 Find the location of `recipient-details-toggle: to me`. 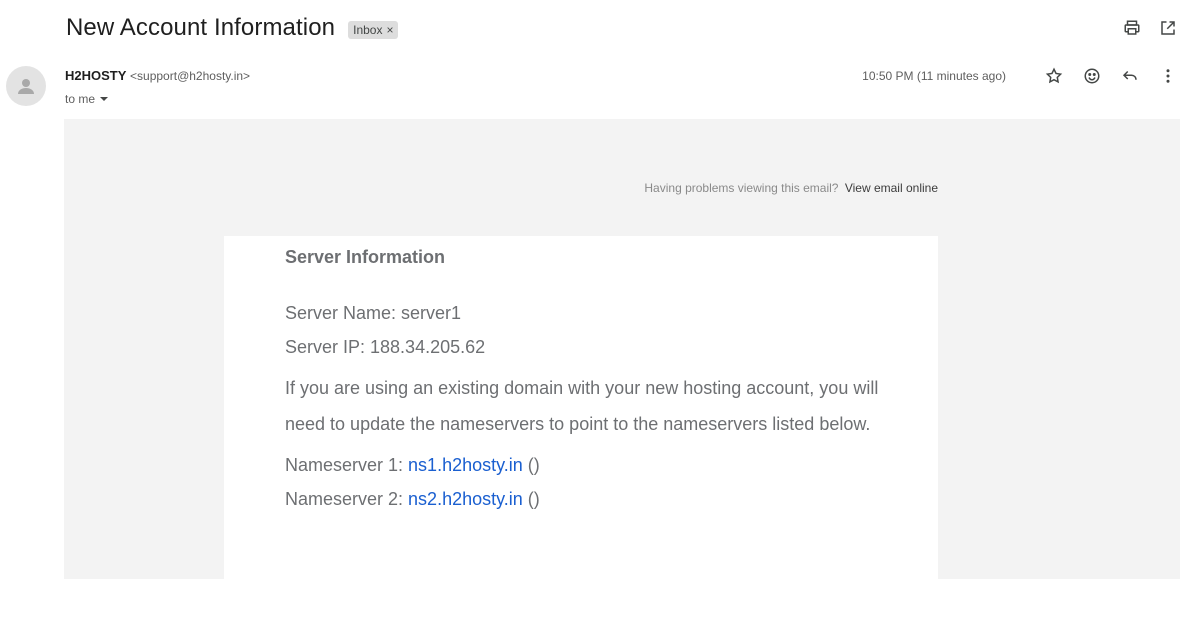

recipient-details-toggle: to me is located at coordinates (87, 99).